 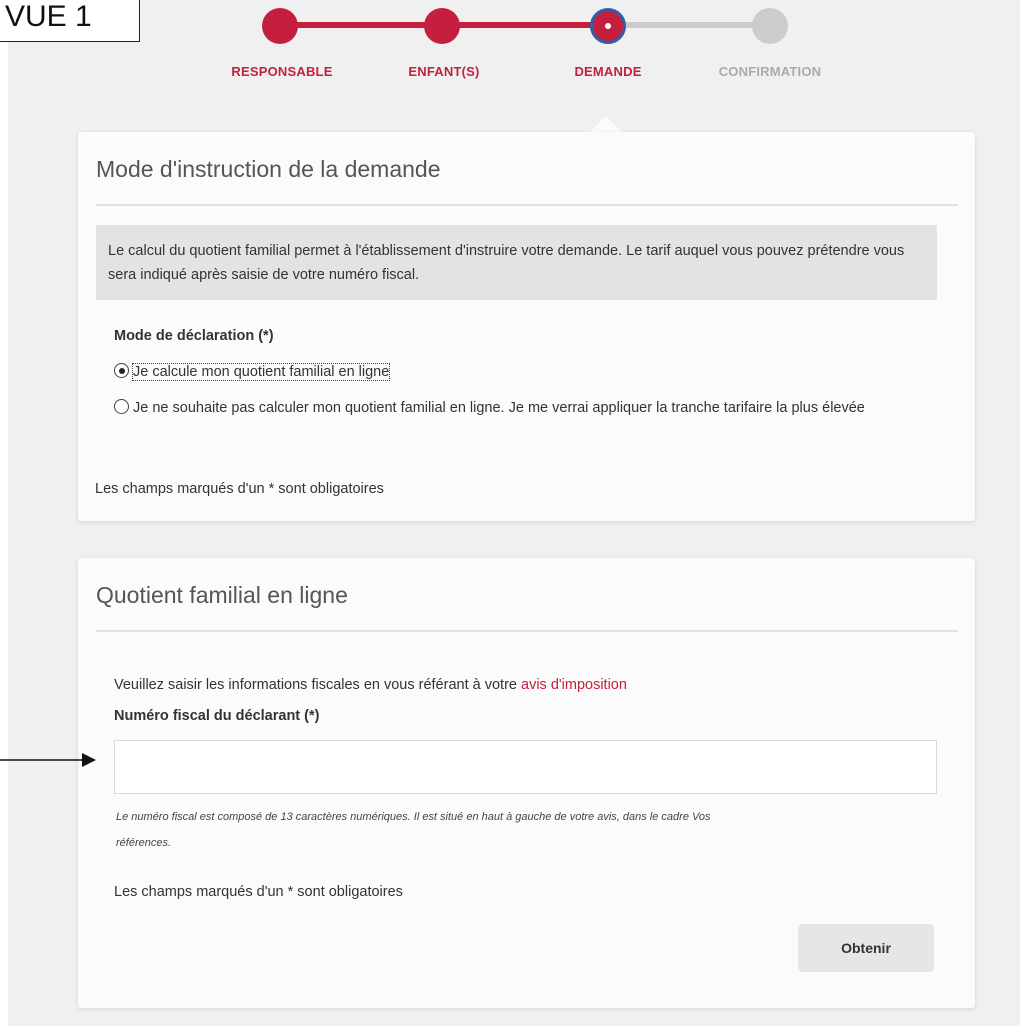 What do you see at coordinates (574, 685) in the screenshot?
I see `avis-imposition-link: avis d'imposition` at bounding box center [574, 685].